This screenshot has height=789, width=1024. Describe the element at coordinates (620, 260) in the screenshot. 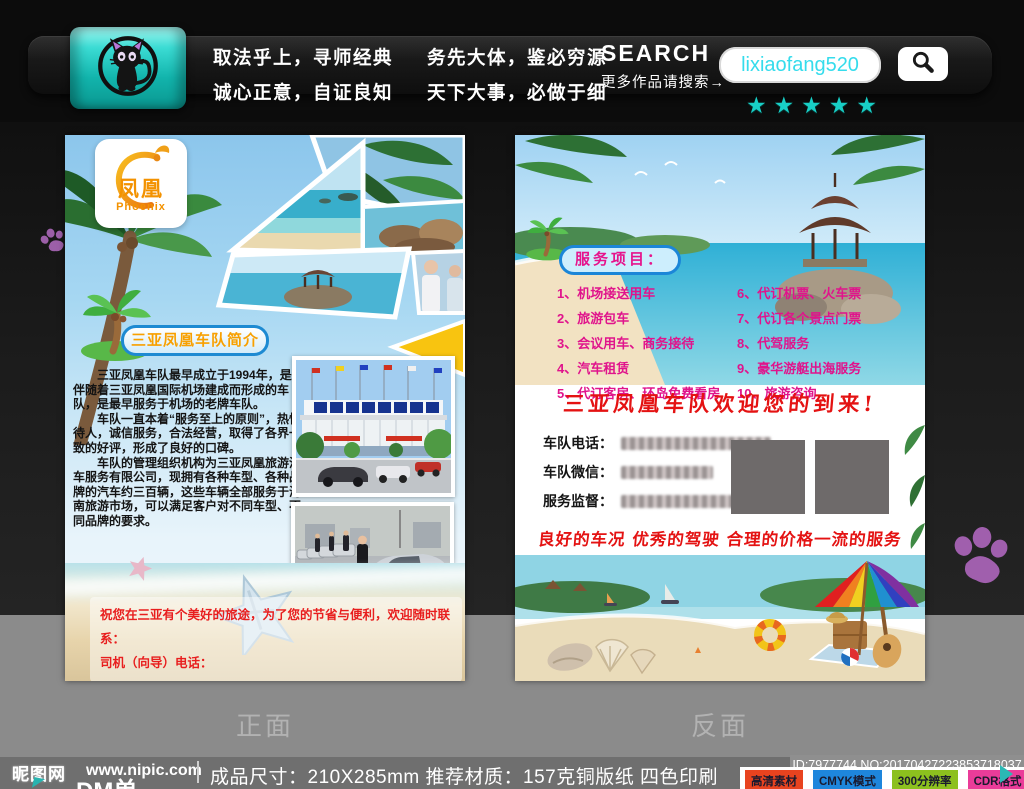

I see `services-title: 服务项目：` at that location.